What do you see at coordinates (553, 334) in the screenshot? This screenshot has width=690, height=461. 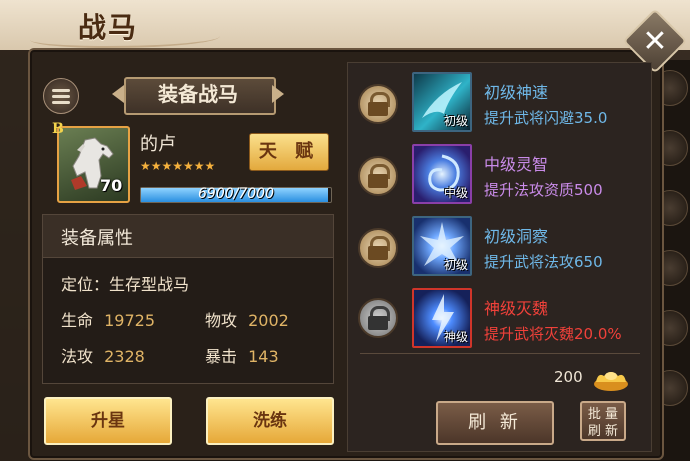 I see `skill-desc: 提升武将灭魏20.0%` at bounding box center [553, 334].